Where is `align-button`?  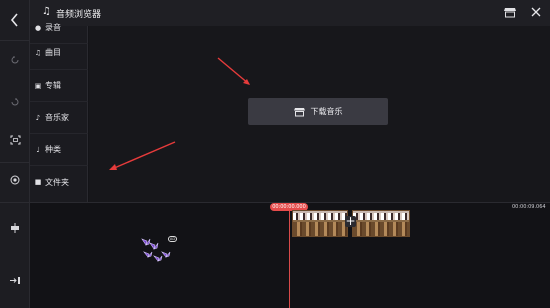 align-button is located at coordinates (15, 228).